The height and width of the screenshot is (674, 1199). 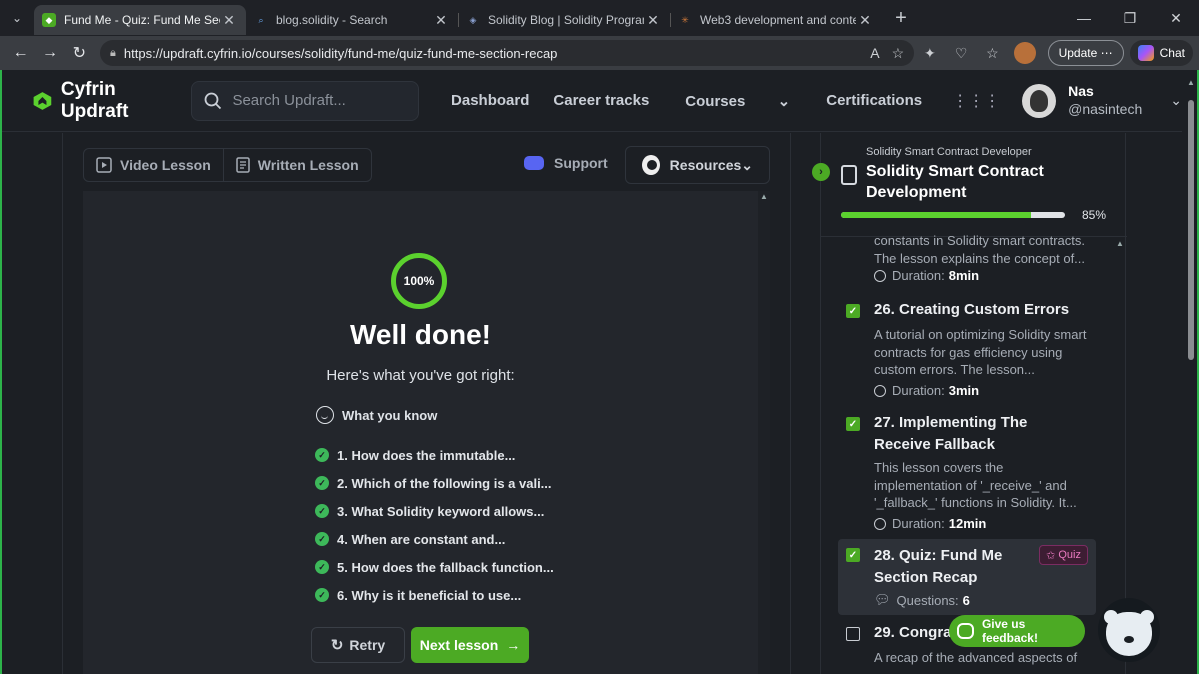 What do you see at coordinates (113, 53) in the screenshot?
I see `lock-icon: 🔒︎` at bounding box center [113, 53].